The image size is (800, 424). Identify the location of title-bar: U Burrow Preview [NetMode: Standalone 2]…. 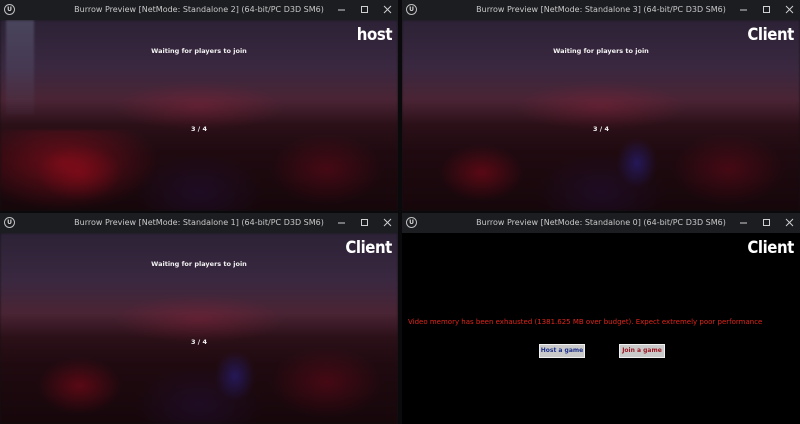
(199, 10).